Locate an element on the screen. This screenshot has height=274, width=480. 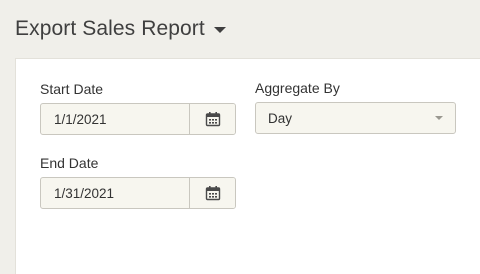
end-date-label: End Date is located at coordinates (69, 163).